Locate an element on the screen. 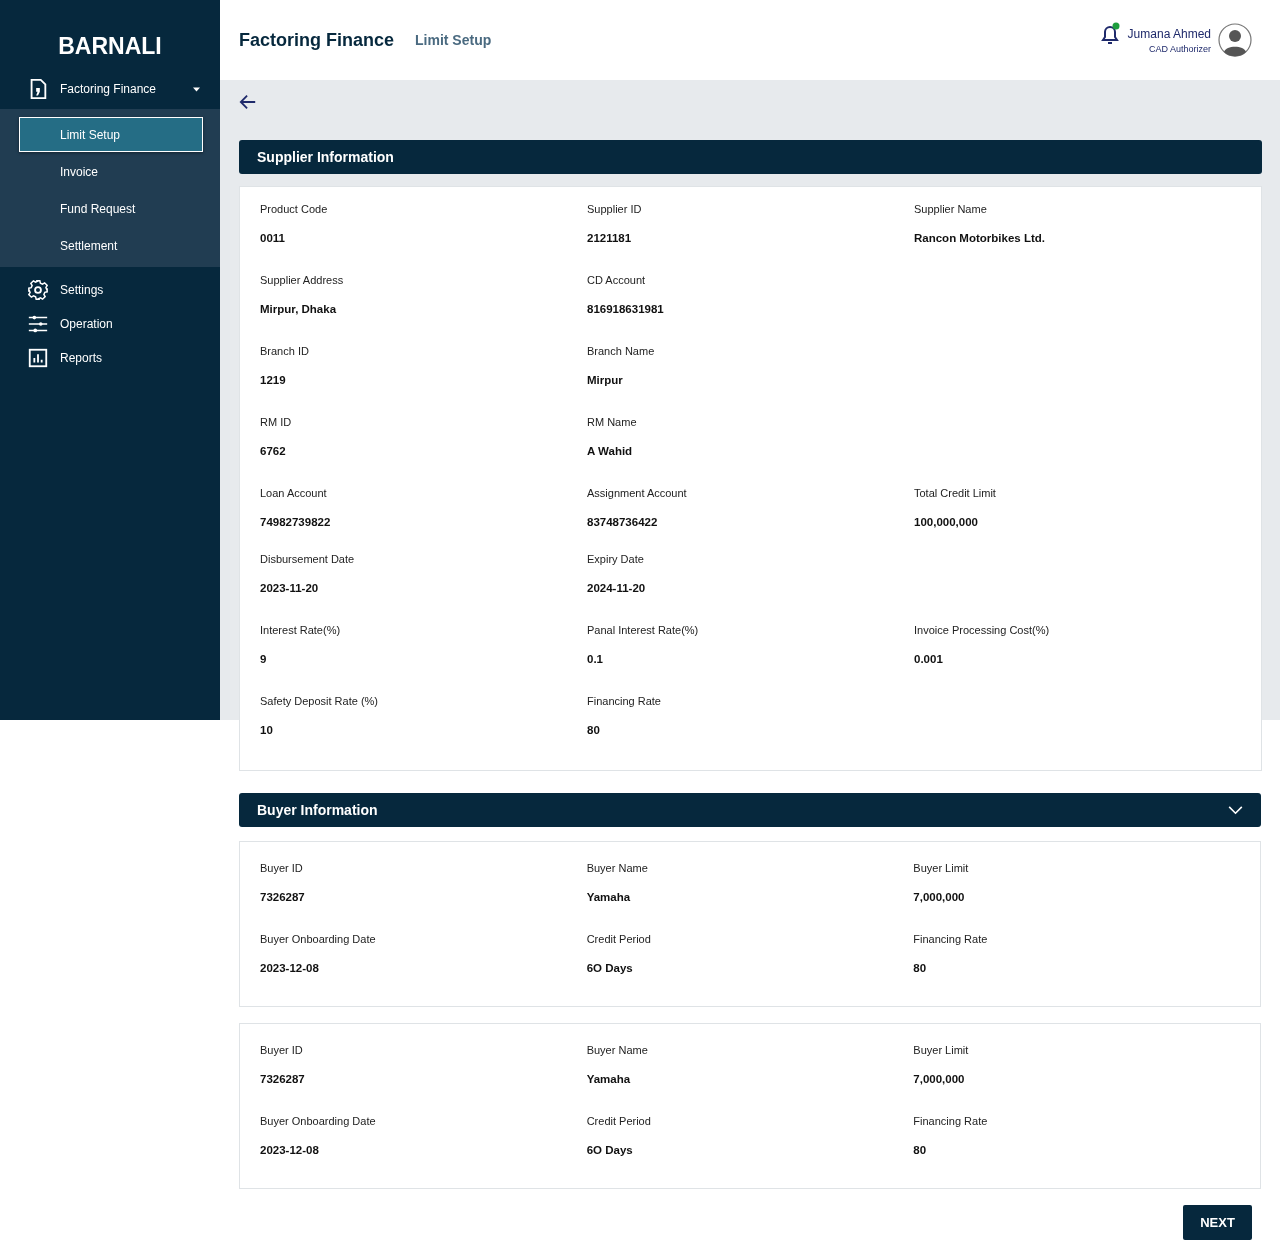 The image size is (1280, 1242). field-value: 6762 is located at coordinates (273, 451).